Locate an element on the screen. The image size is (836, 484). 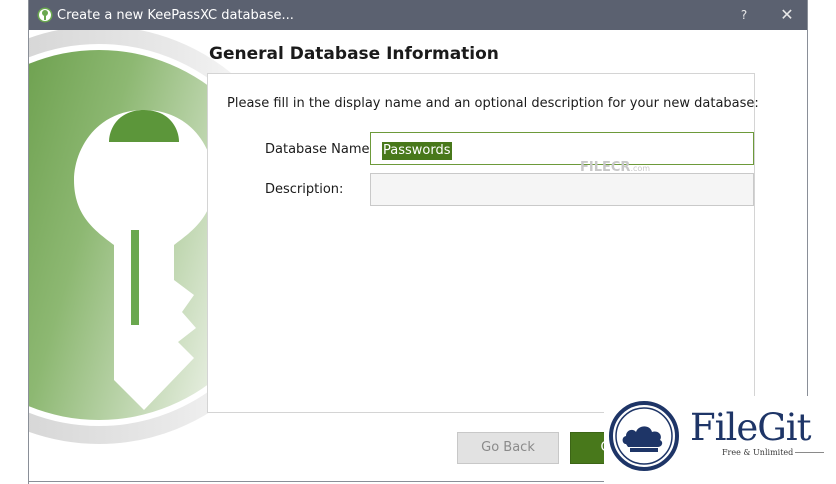
description-label: Description: is located at coordinates (304, 189).